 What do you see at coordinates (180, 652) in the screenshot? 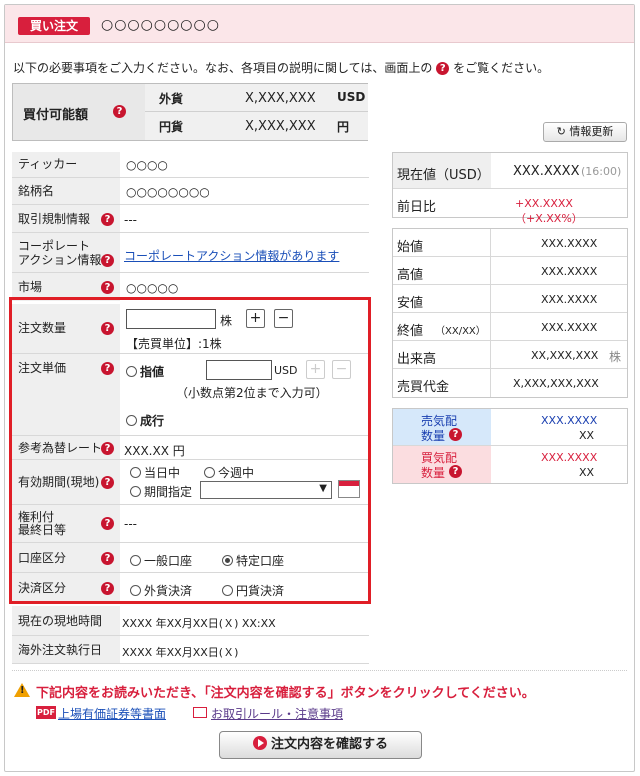
I see `exec-date-value: XXXX 年XX月XX日(Ｘ)` at bounding box center [180, 652].